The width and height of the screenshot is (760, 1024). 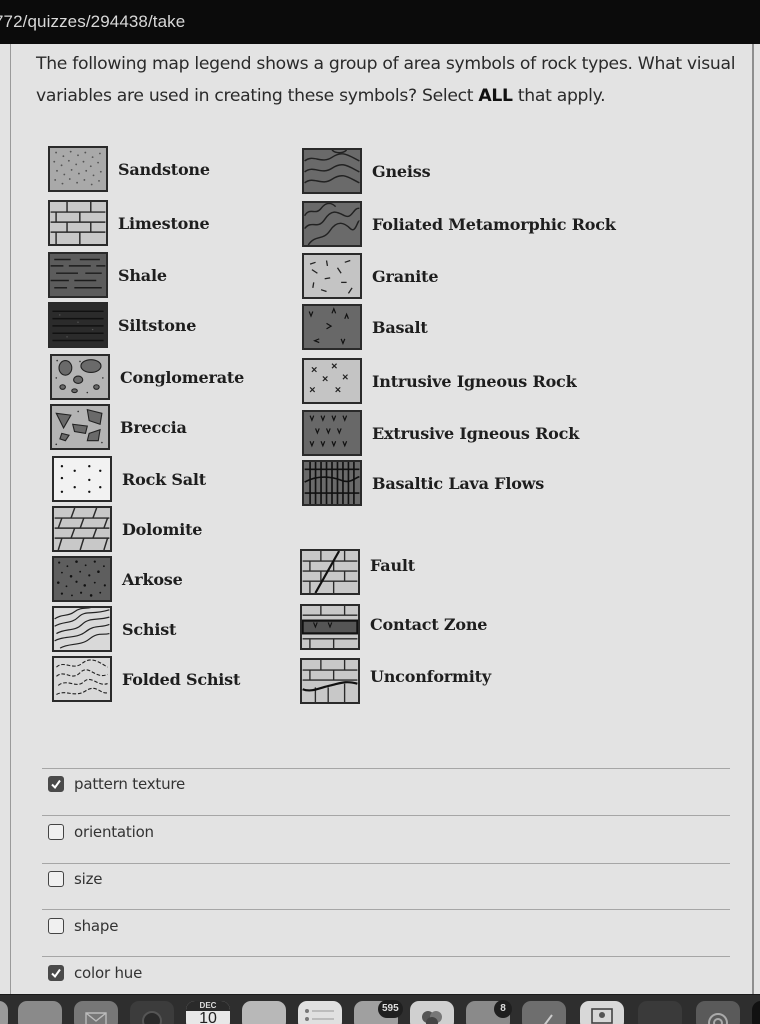 What do you see at coordinates (82, 479) in the screenshot?
I see `rock-salt-symbol-icon` at bounding box center [82, 479].